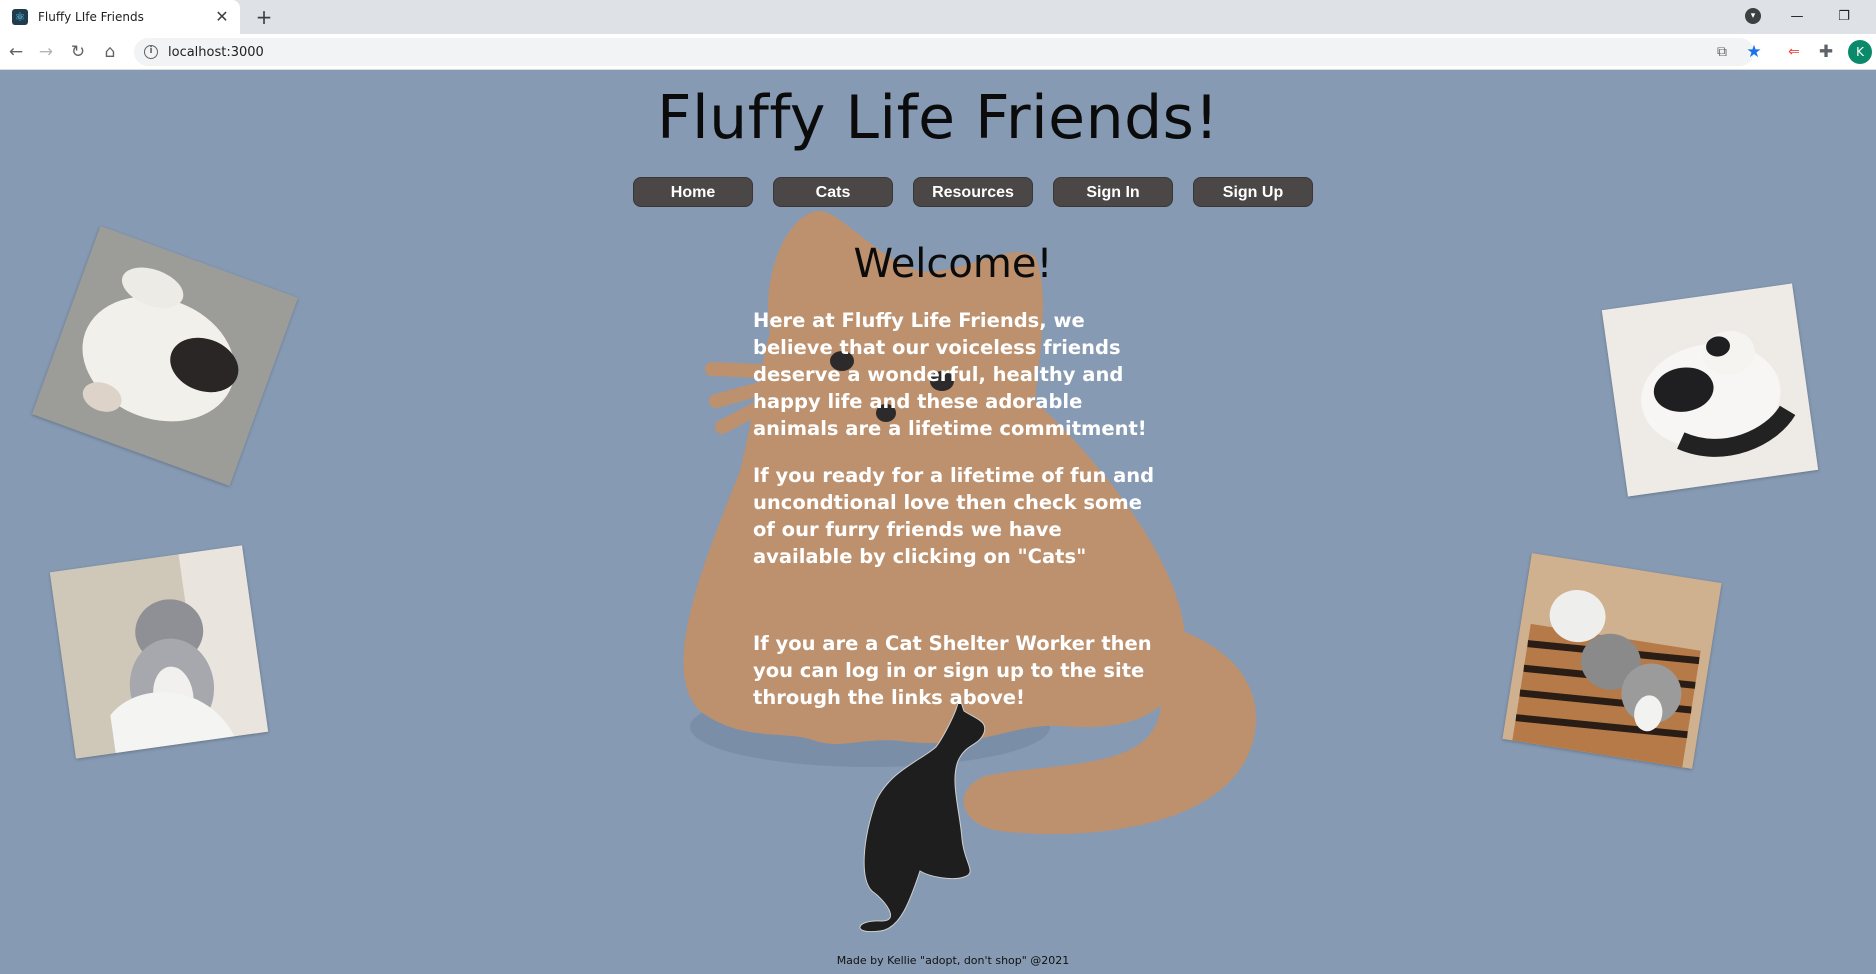 This screenshot has height=974, width=1876. What do you see at coordinates (151, 52) in the screenshot?
I see `info-icon: i` at bounding box center [151, 52].